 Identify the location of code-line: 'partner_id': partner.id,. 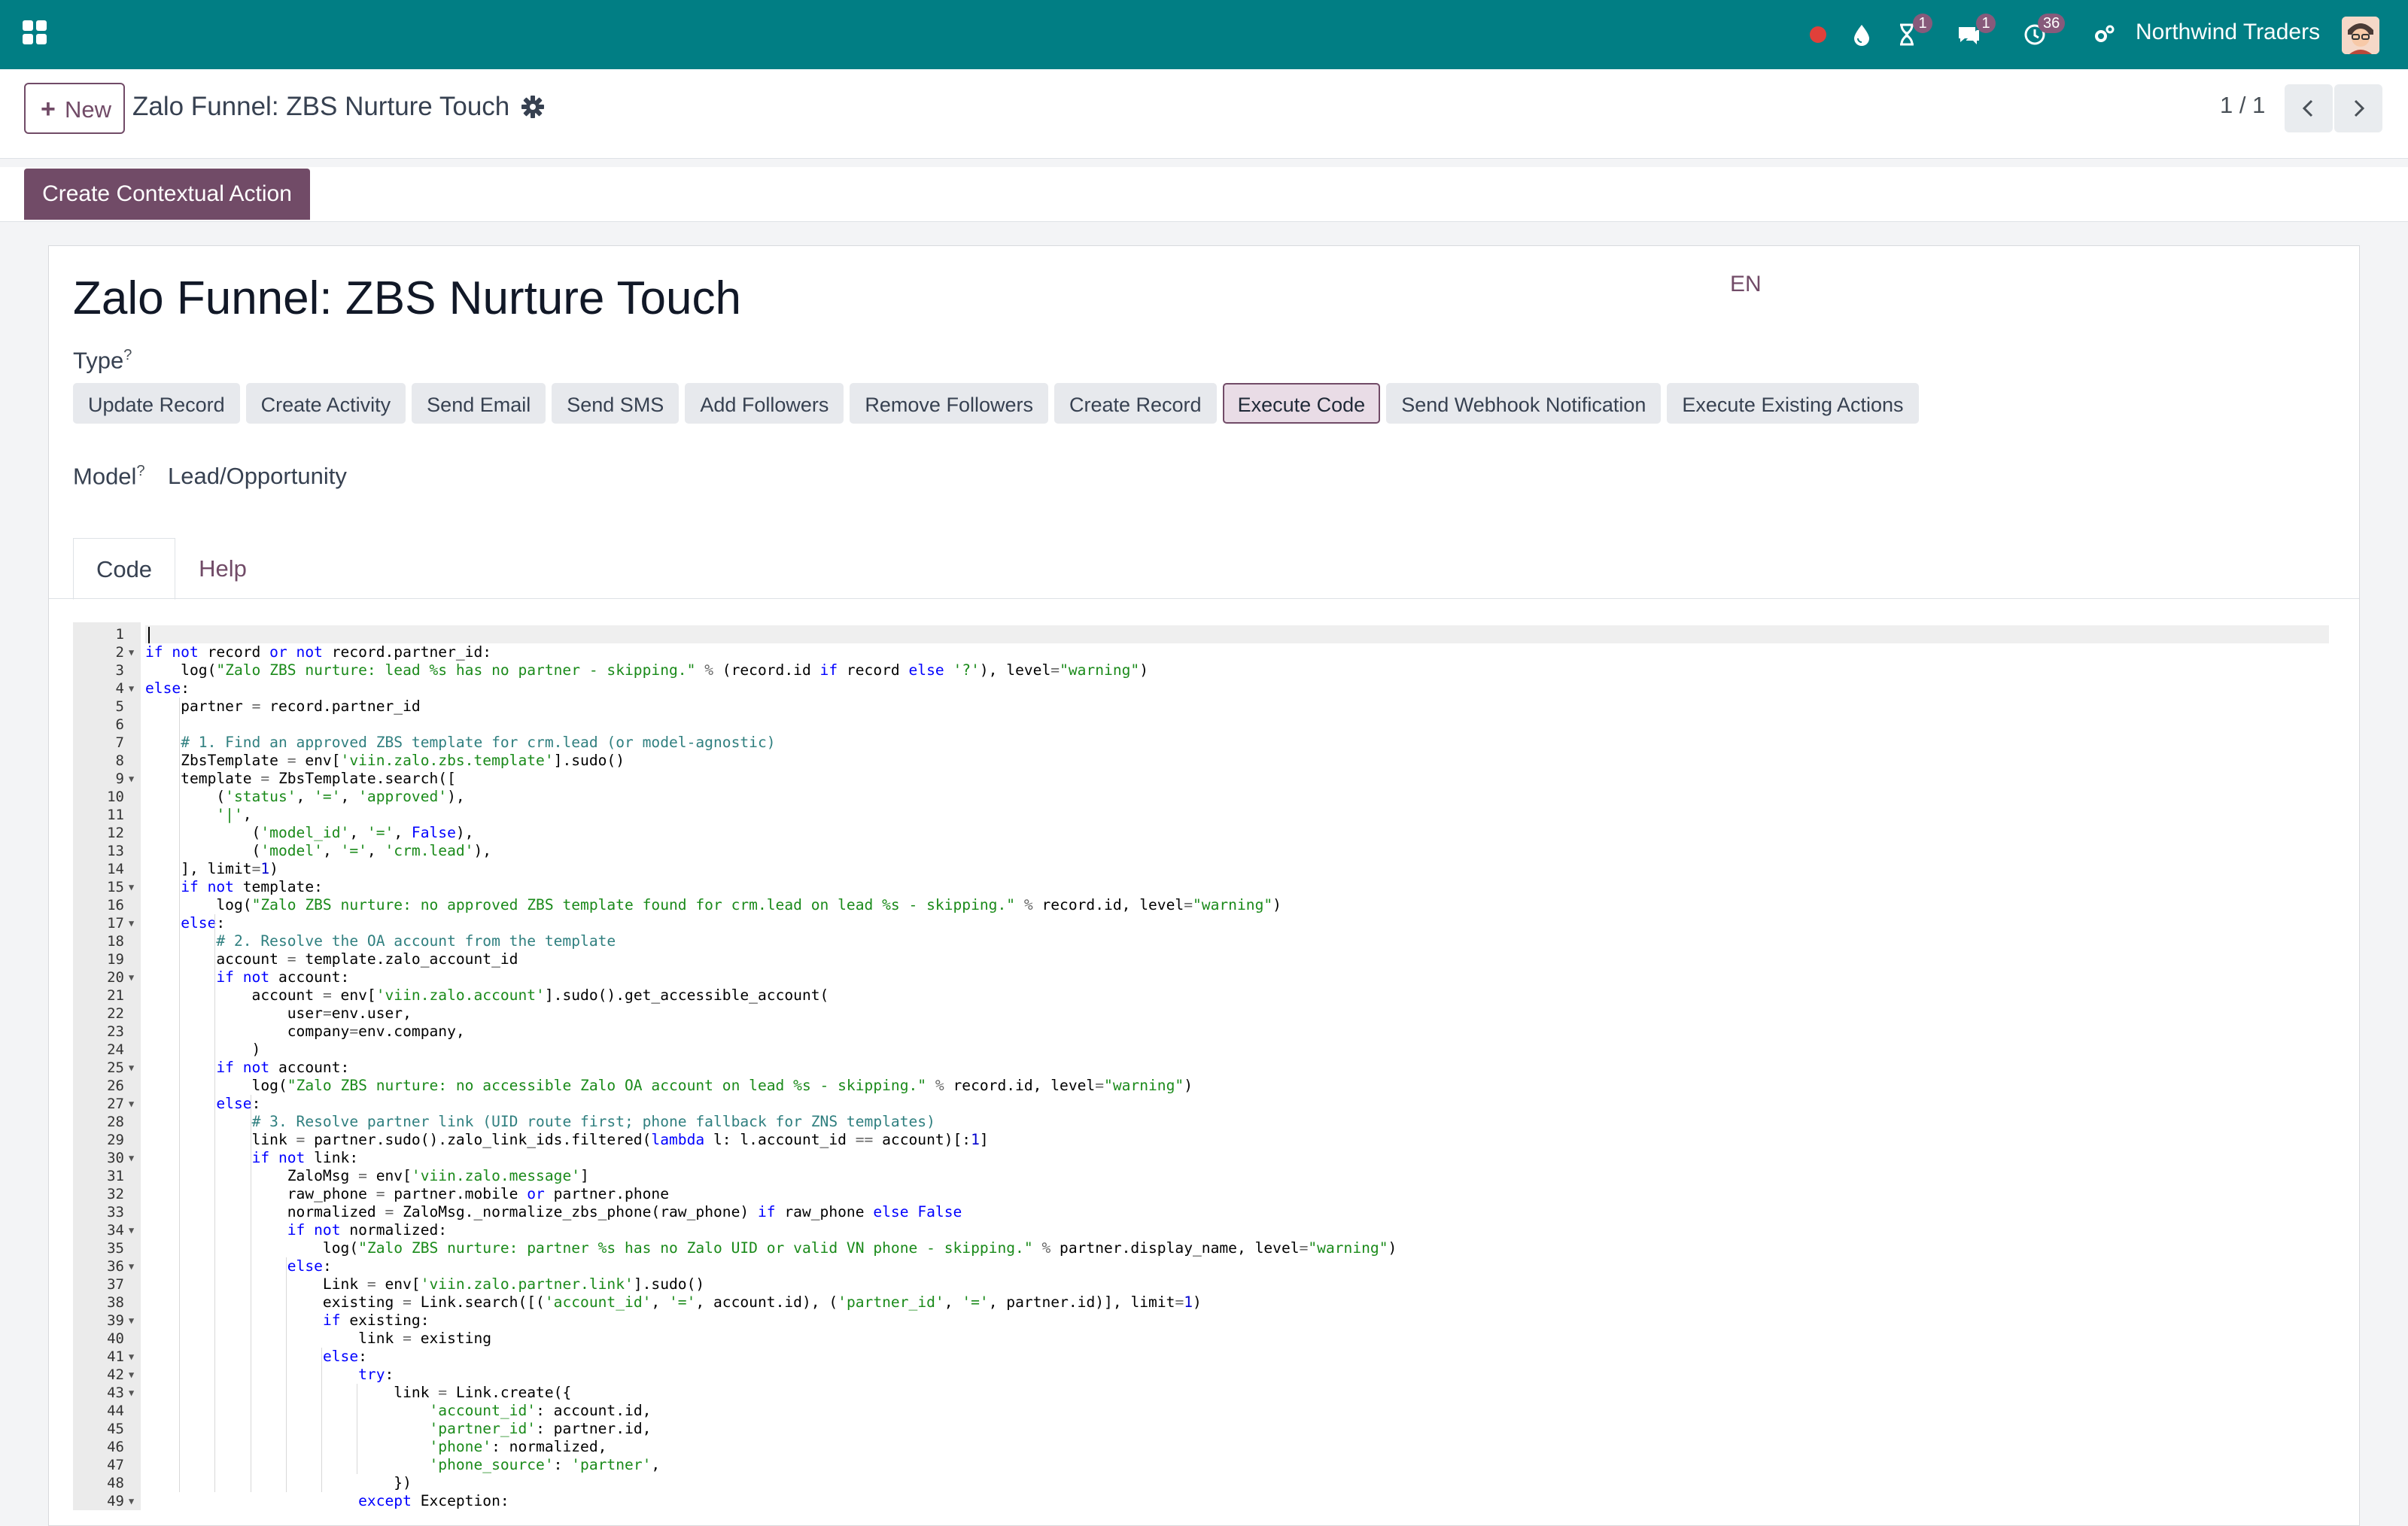
(398, 1429).